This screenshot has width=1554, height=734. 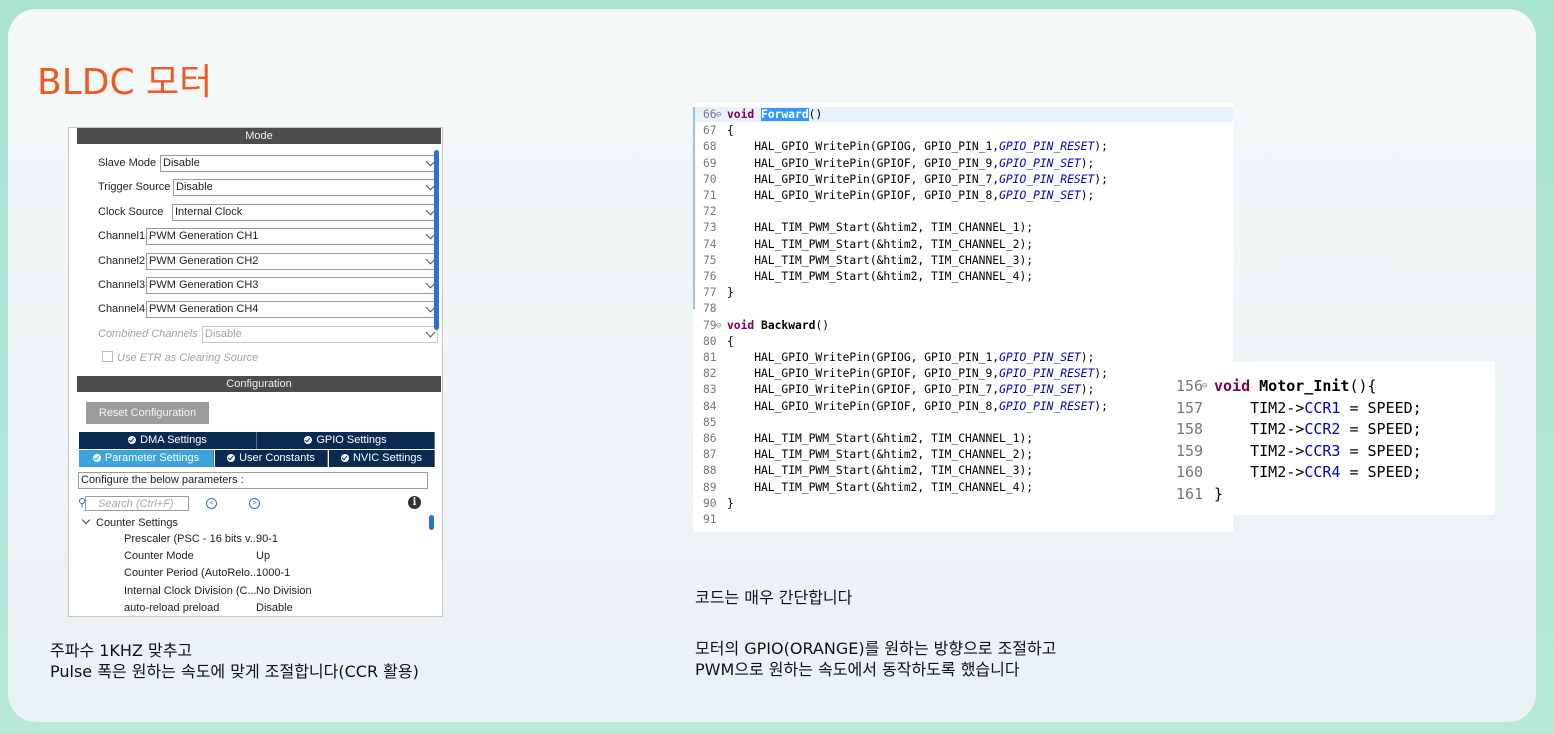 I want to click on code-line: 156 ⊖ void Motor_Init(){, so click(x=1330, y=386).